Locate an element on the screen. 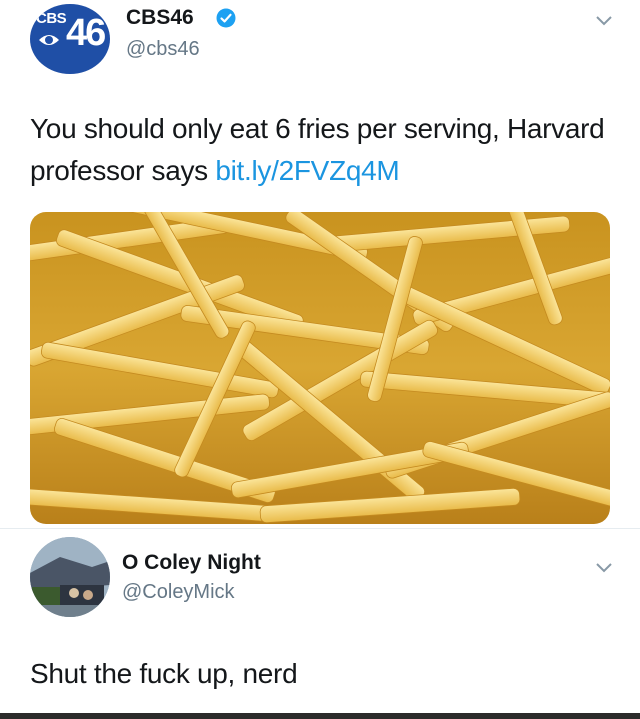 The height and width of the screenshot is (719, 640). avatar-photo is located at coordinates (70, 577).